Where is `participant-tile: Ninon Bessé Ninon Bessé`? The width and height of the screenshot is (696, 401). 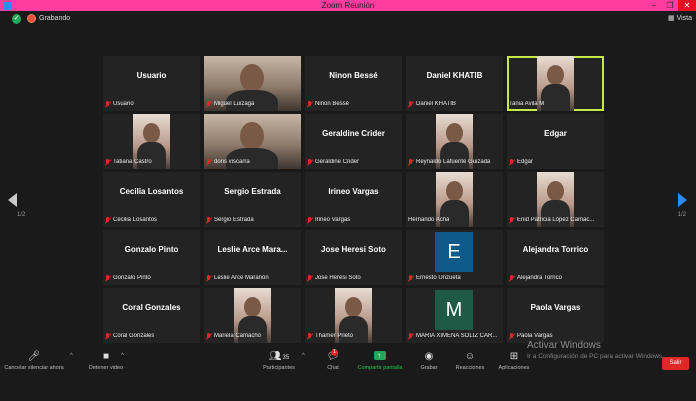
participant-tile: Ninon Bessé Ninon Bessé is located at coordinates (353, 83).